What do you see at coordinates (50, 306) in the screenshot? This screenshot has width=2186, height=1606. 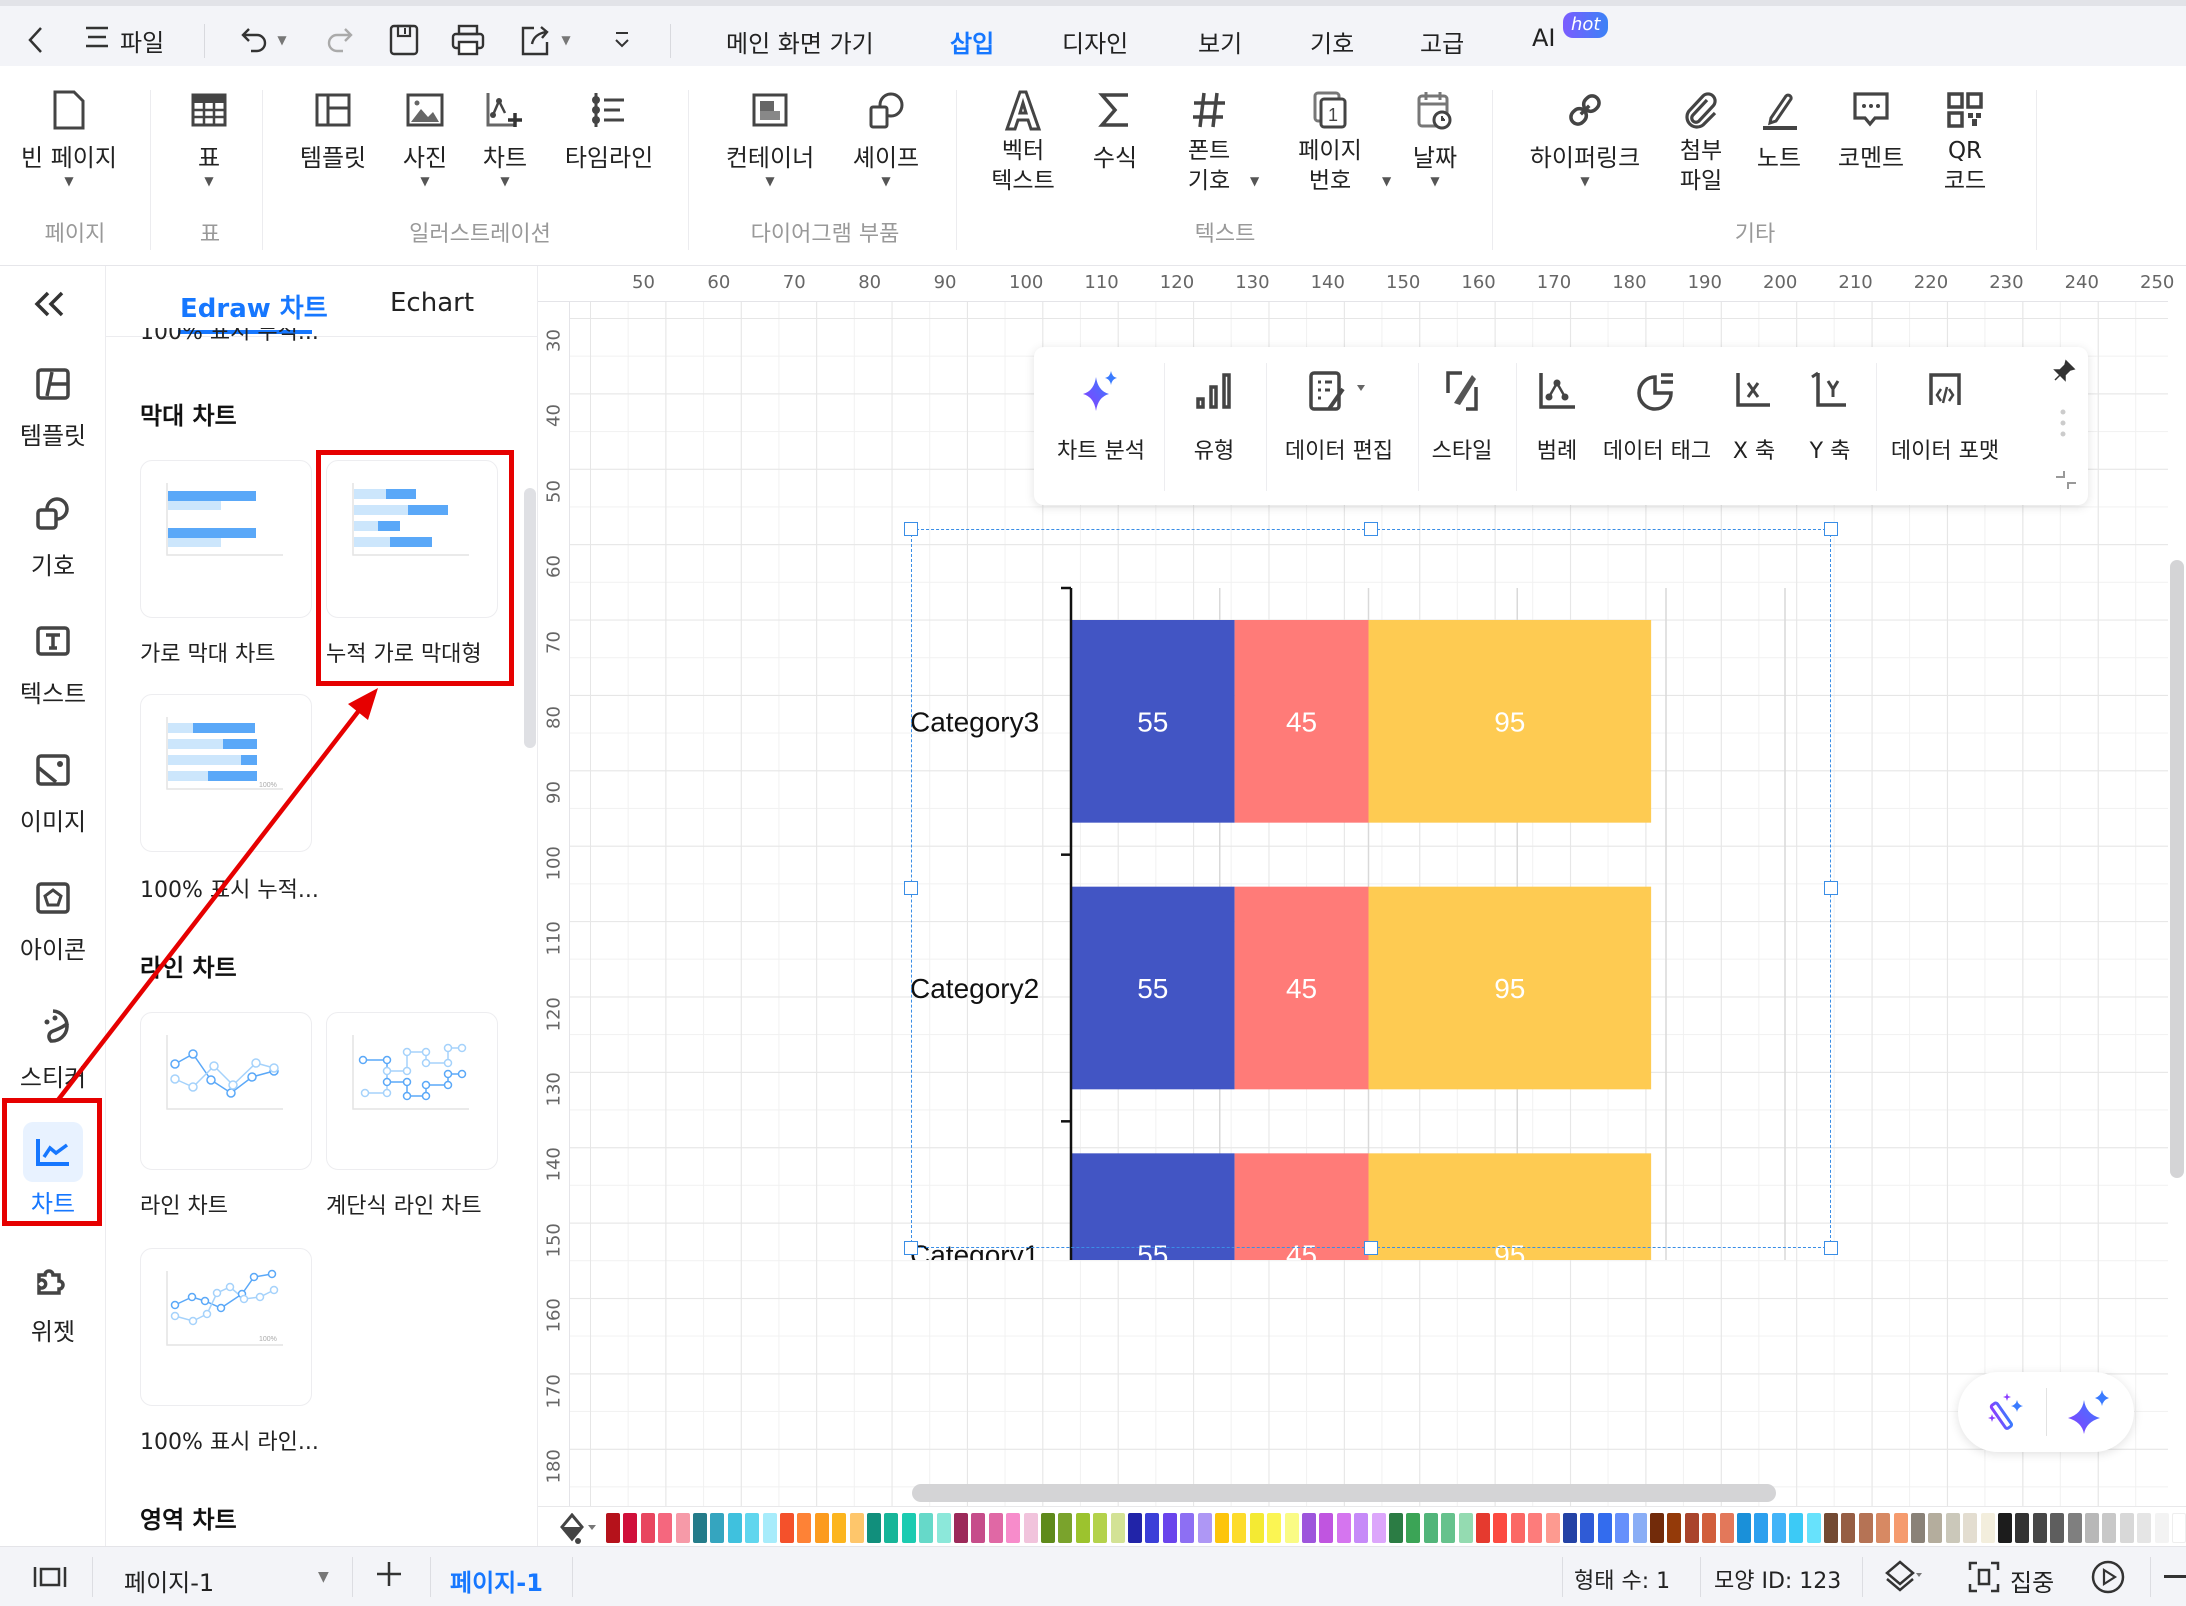 I see `collapse-panel-icon` at bounding box center [50, 306].